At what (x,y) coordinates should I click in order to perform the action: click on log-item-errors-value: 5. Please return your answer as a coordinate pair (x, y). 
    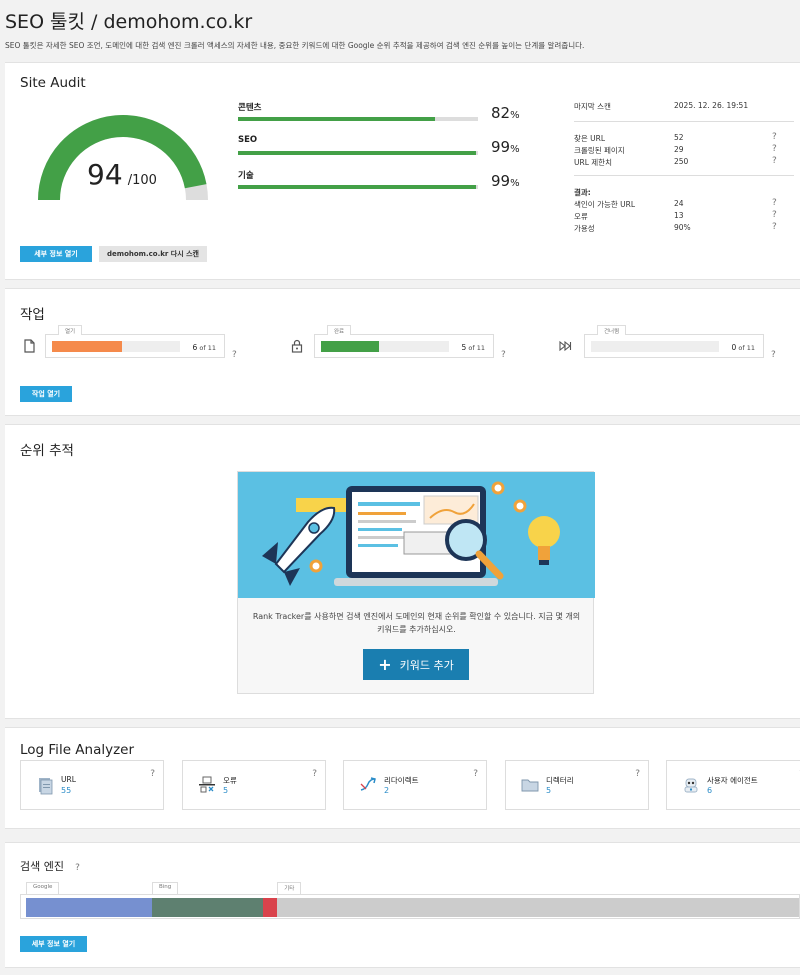
    Looking at the image, I should click on (226, 790).